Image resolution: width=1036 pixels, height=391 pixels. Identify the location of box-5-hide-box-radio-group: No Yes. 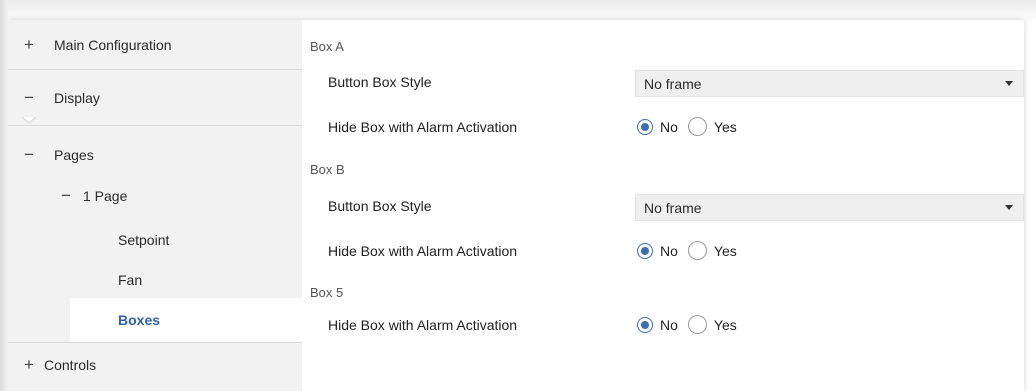
(692, 324).